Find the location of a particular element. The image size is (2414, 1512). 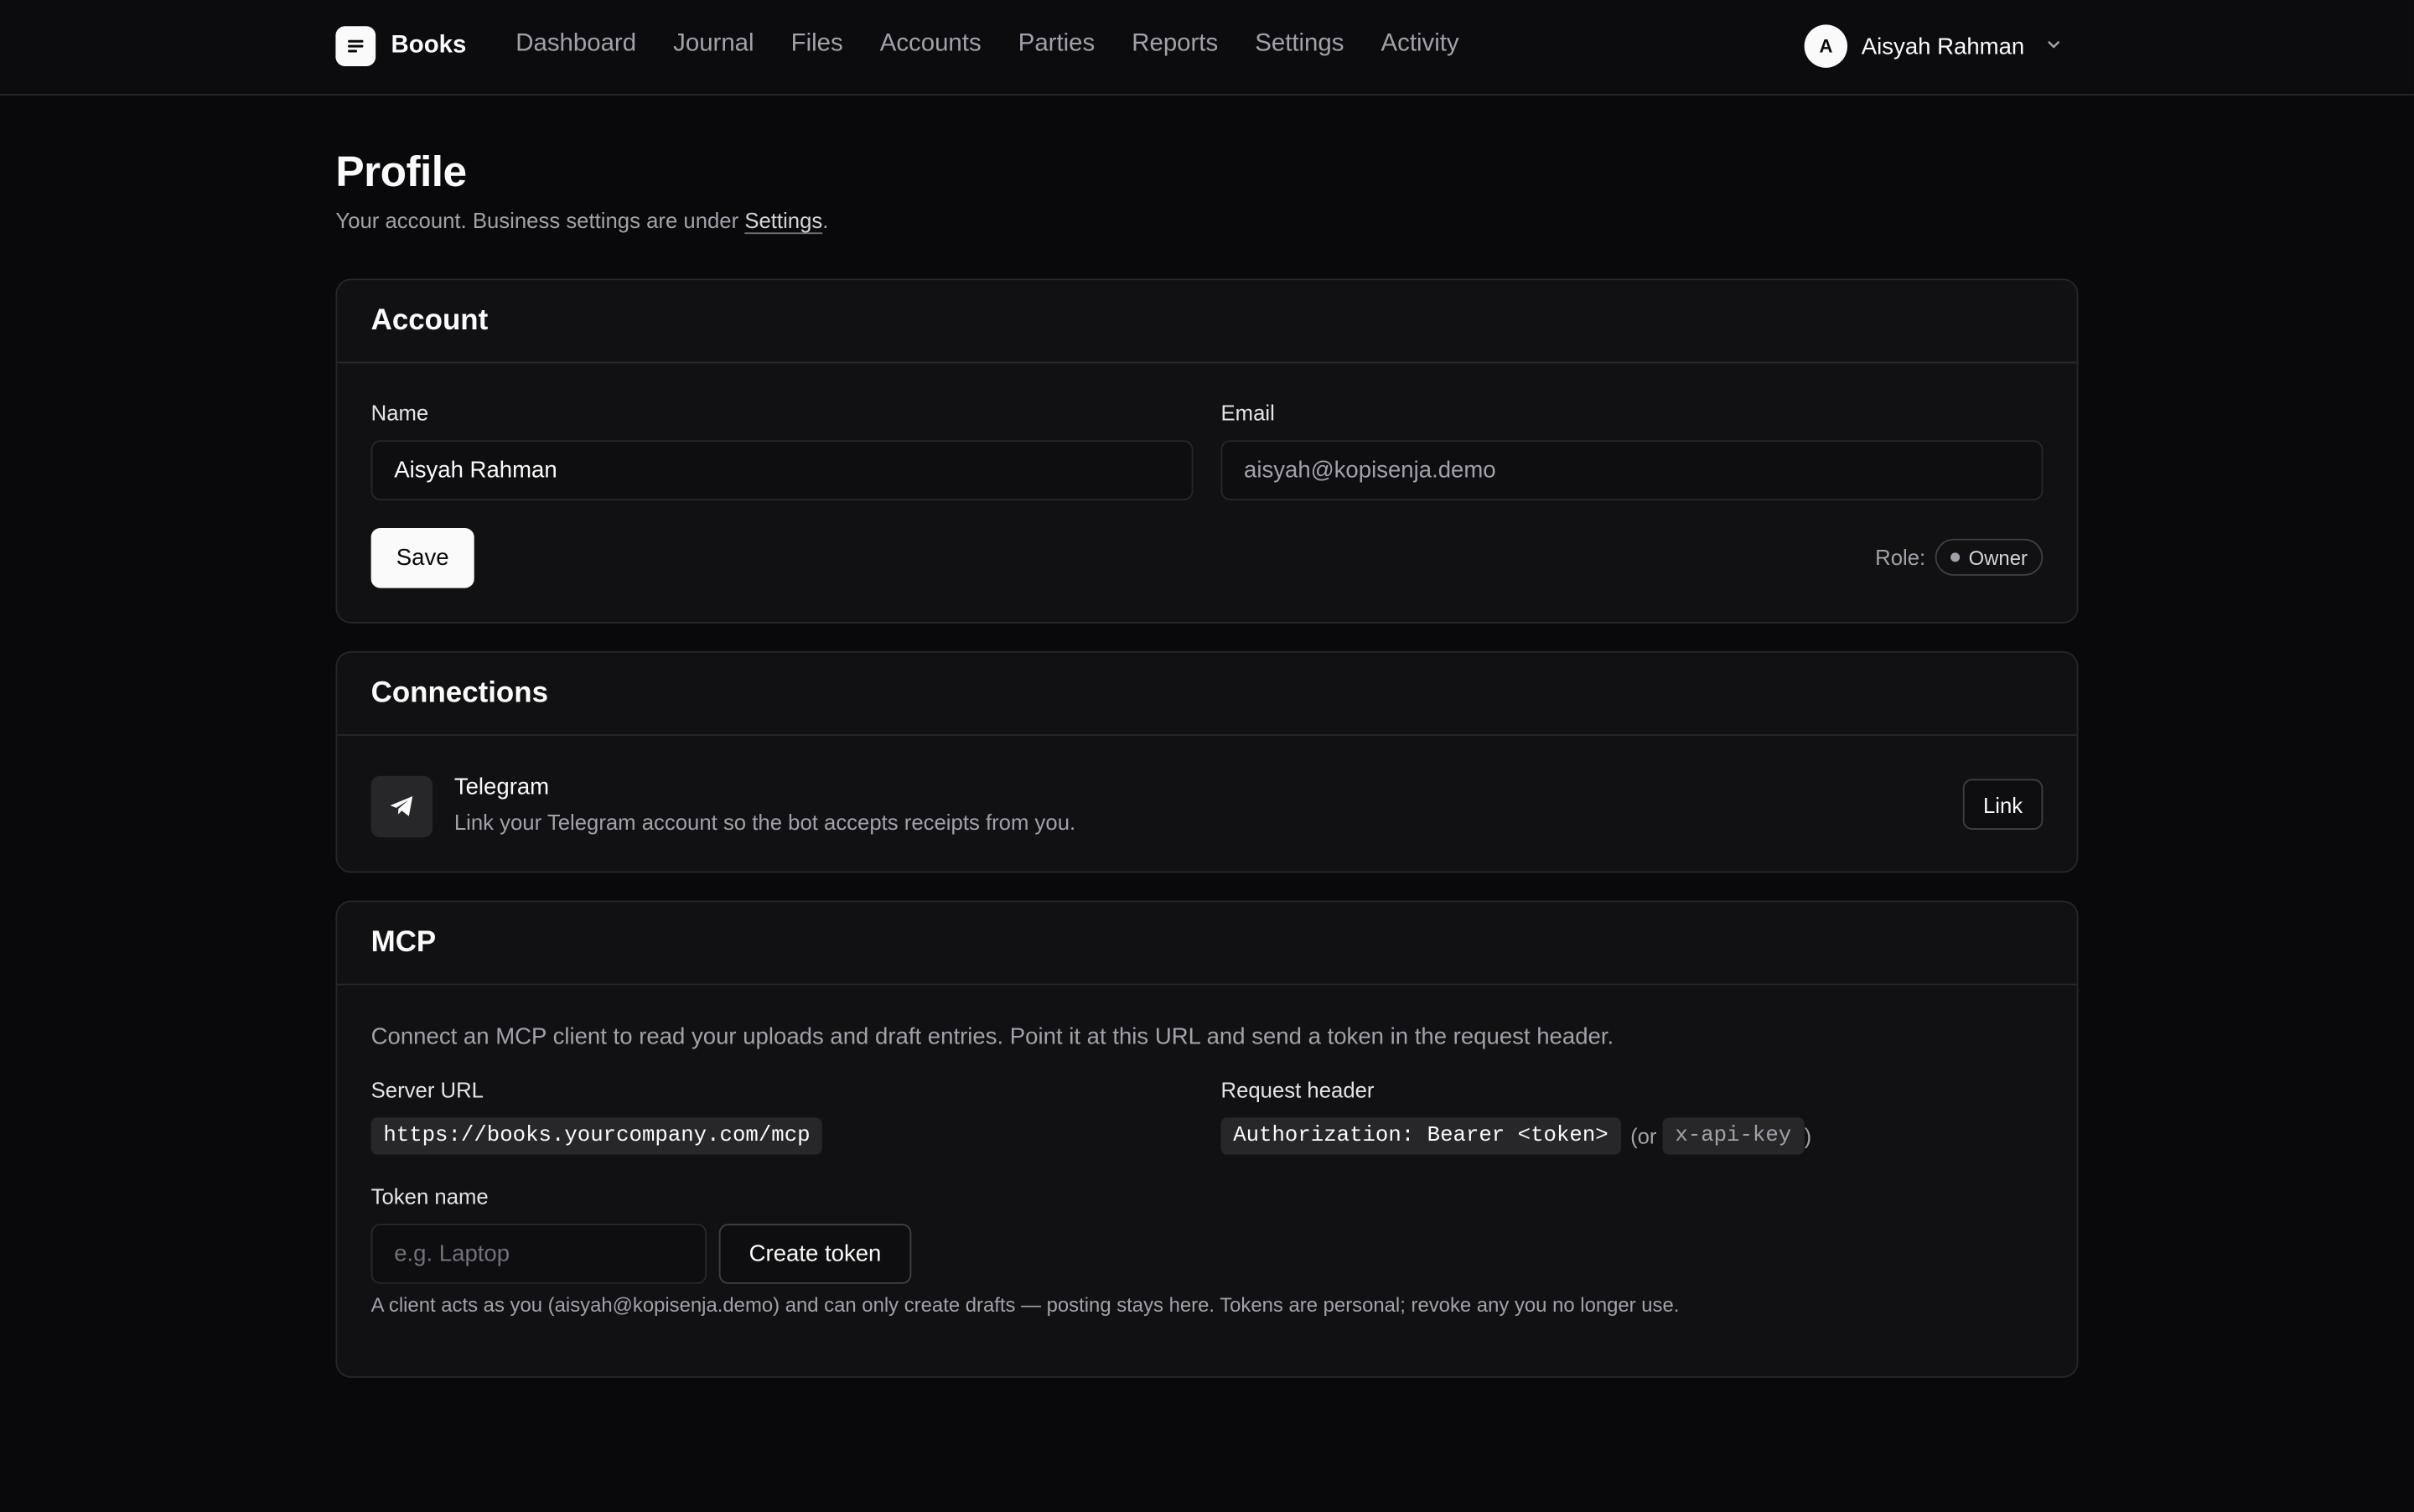

mcp-card-title: MCP is located at coordinates (1207, 944).